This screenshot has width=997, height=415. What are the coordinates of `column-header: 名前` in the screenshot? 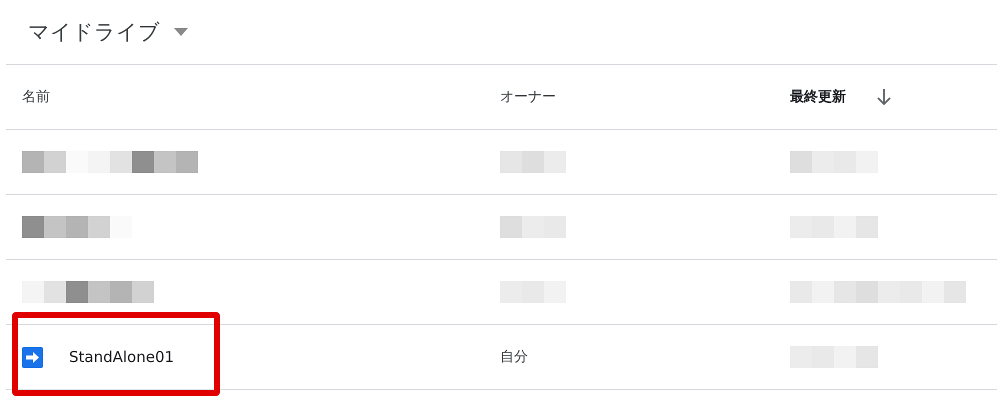 It's located at (36, 97).